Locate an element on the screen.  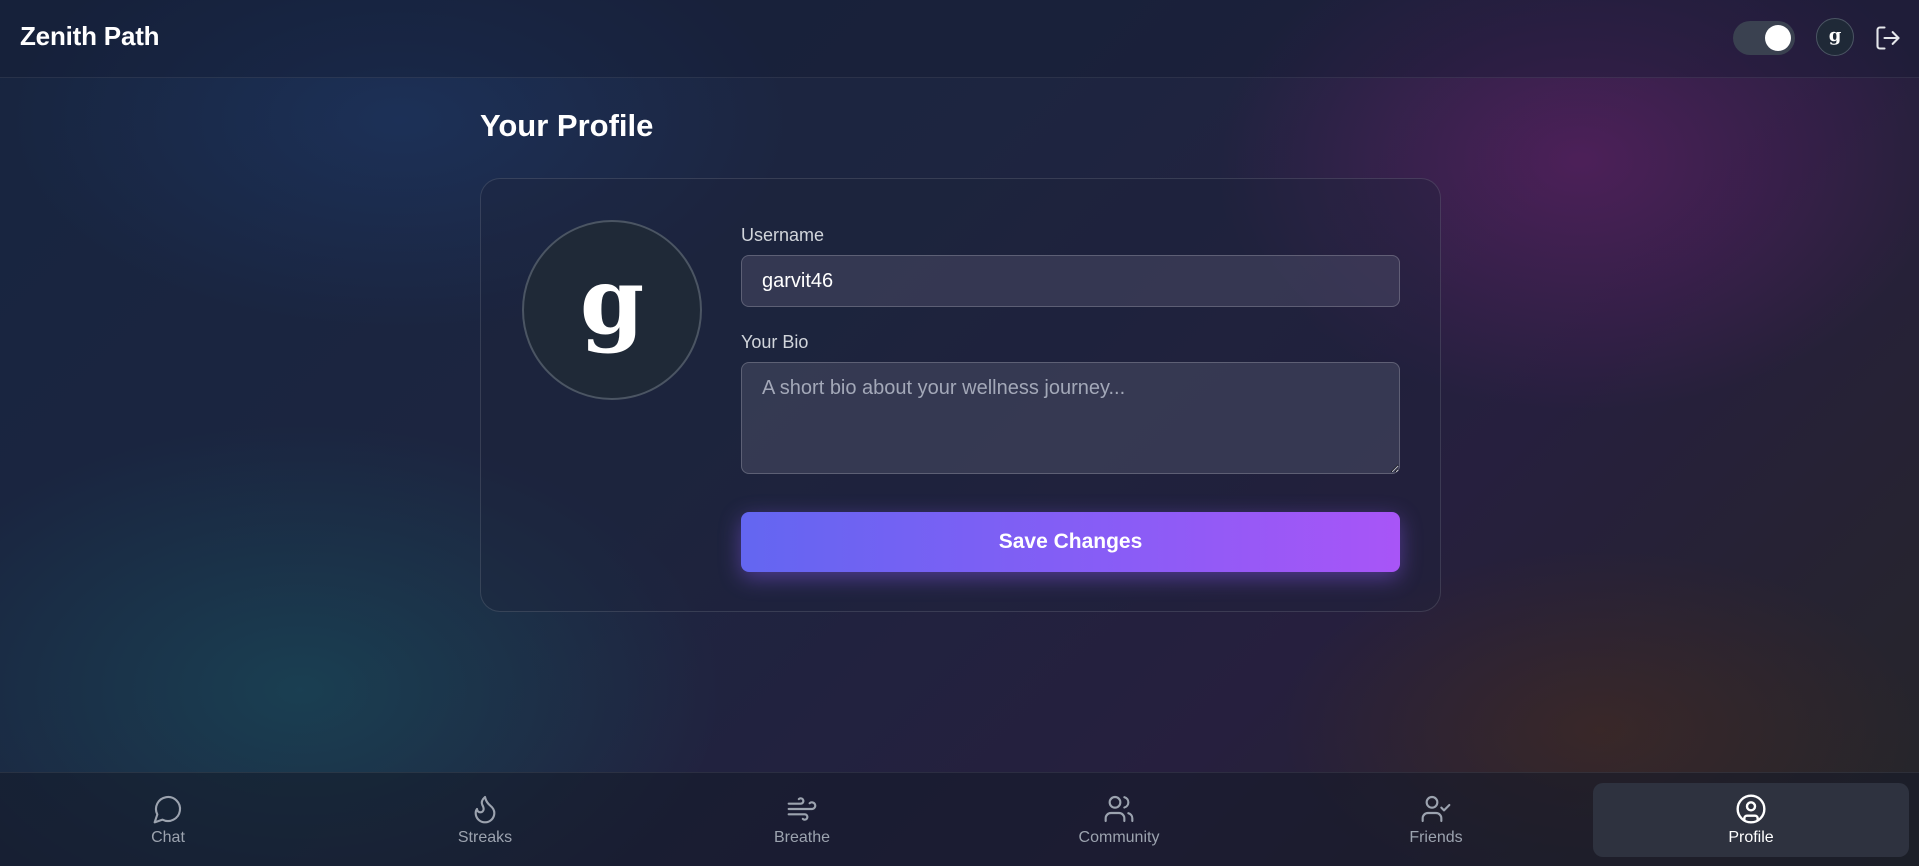
nav-item-profile: Profile is located at coordinates (1751, 820).